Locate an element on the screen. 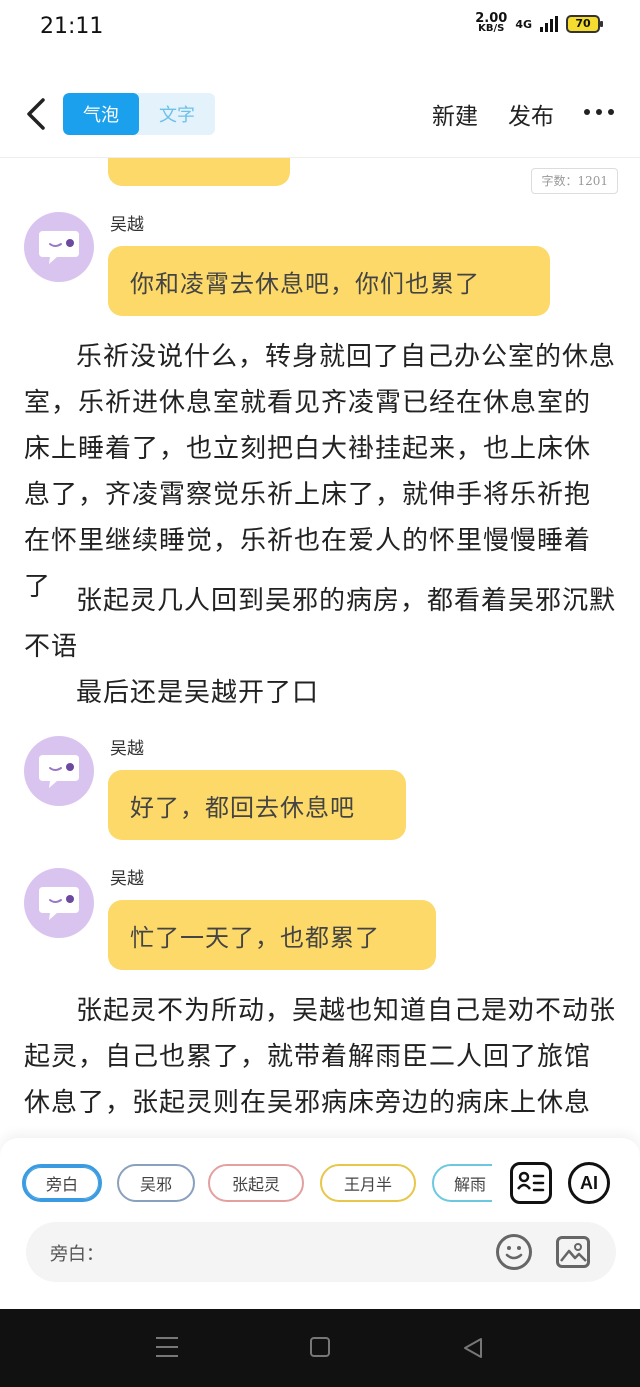 This screenshot has width=640, height=1387. more-icon is located at coordinates (599, 112).